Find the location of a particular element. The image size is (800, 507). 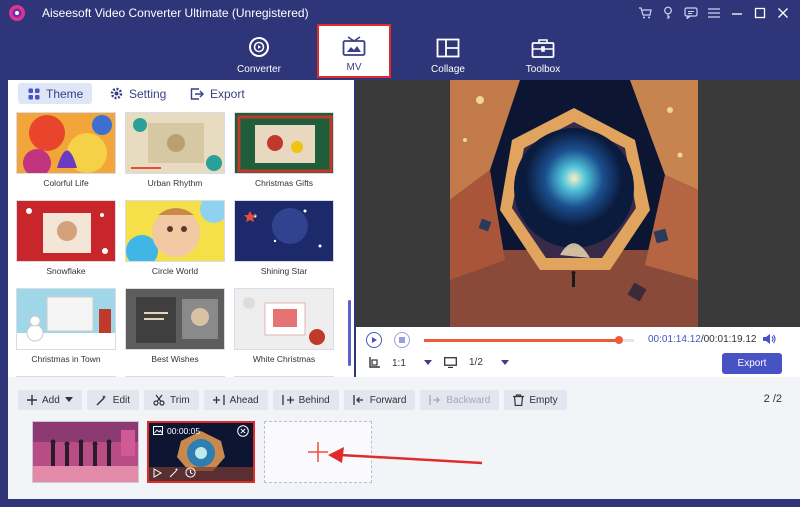

tab-converter: Converter is located at coordinates (259, 53).